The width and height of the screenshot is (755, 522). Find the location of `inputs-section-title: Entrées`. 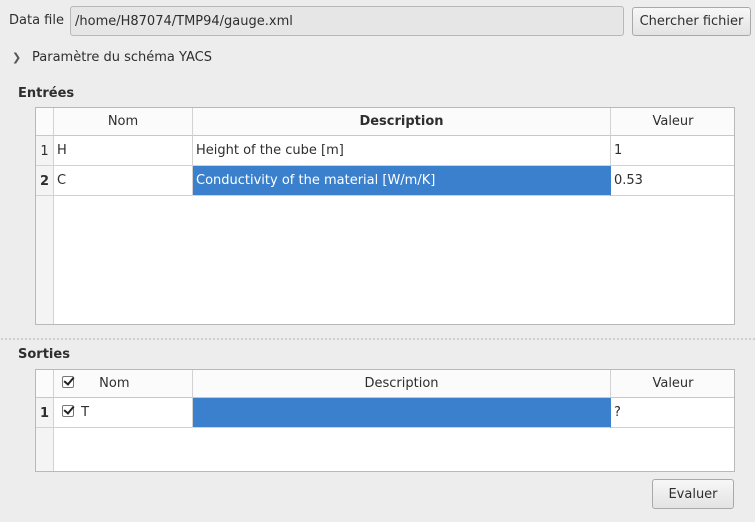

inputs-section-title: Entrées is located at coordinates (46, 93).